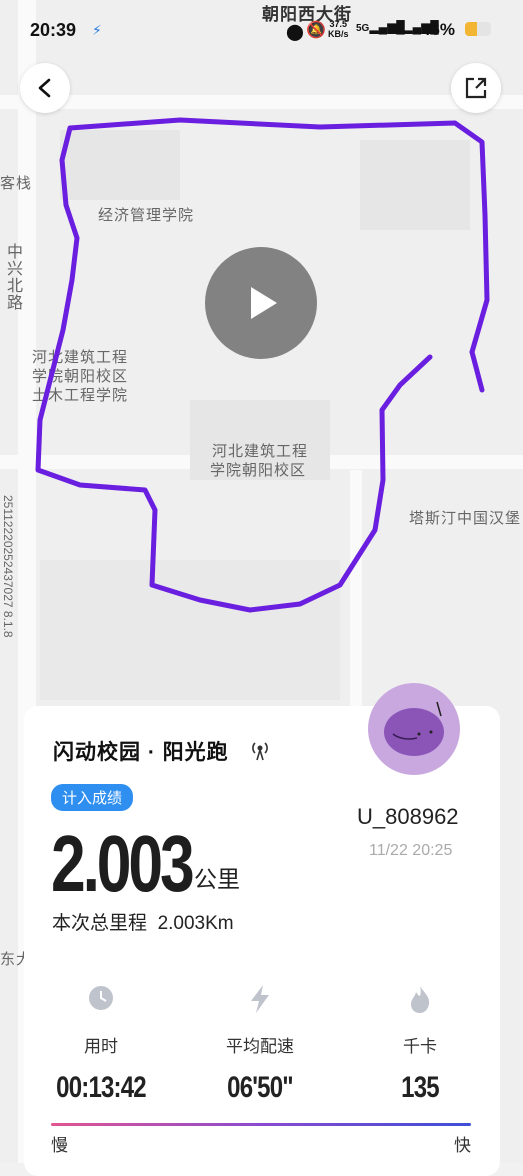  I want to click on total-distance-label: 本次总里程, so click(100, 923).